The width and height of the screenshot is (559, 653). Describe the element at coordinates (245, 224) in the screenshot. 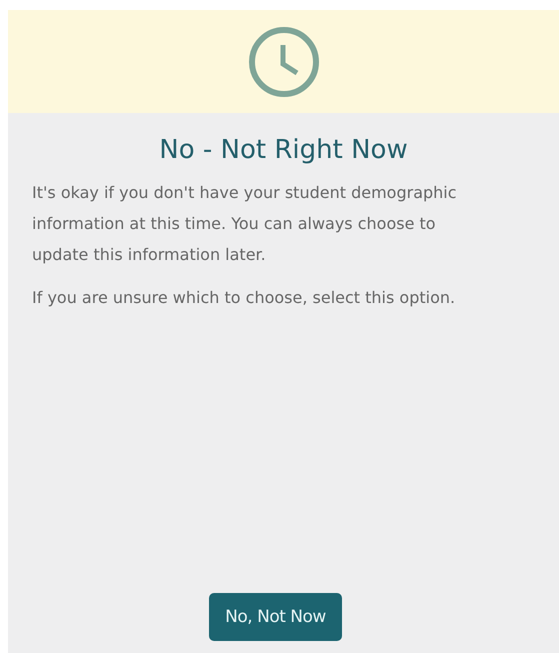

I see `description-text: It's okay if you don't have your student demographic information at this time. You can always choose to update this information later.` at that location.